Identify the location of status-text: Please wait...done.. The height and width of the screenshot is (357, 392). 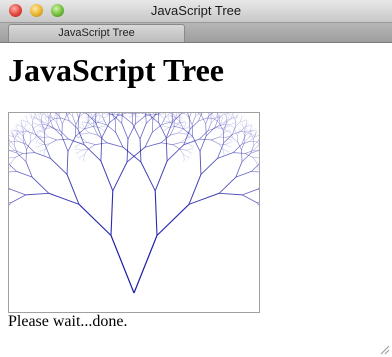
(68, 321).